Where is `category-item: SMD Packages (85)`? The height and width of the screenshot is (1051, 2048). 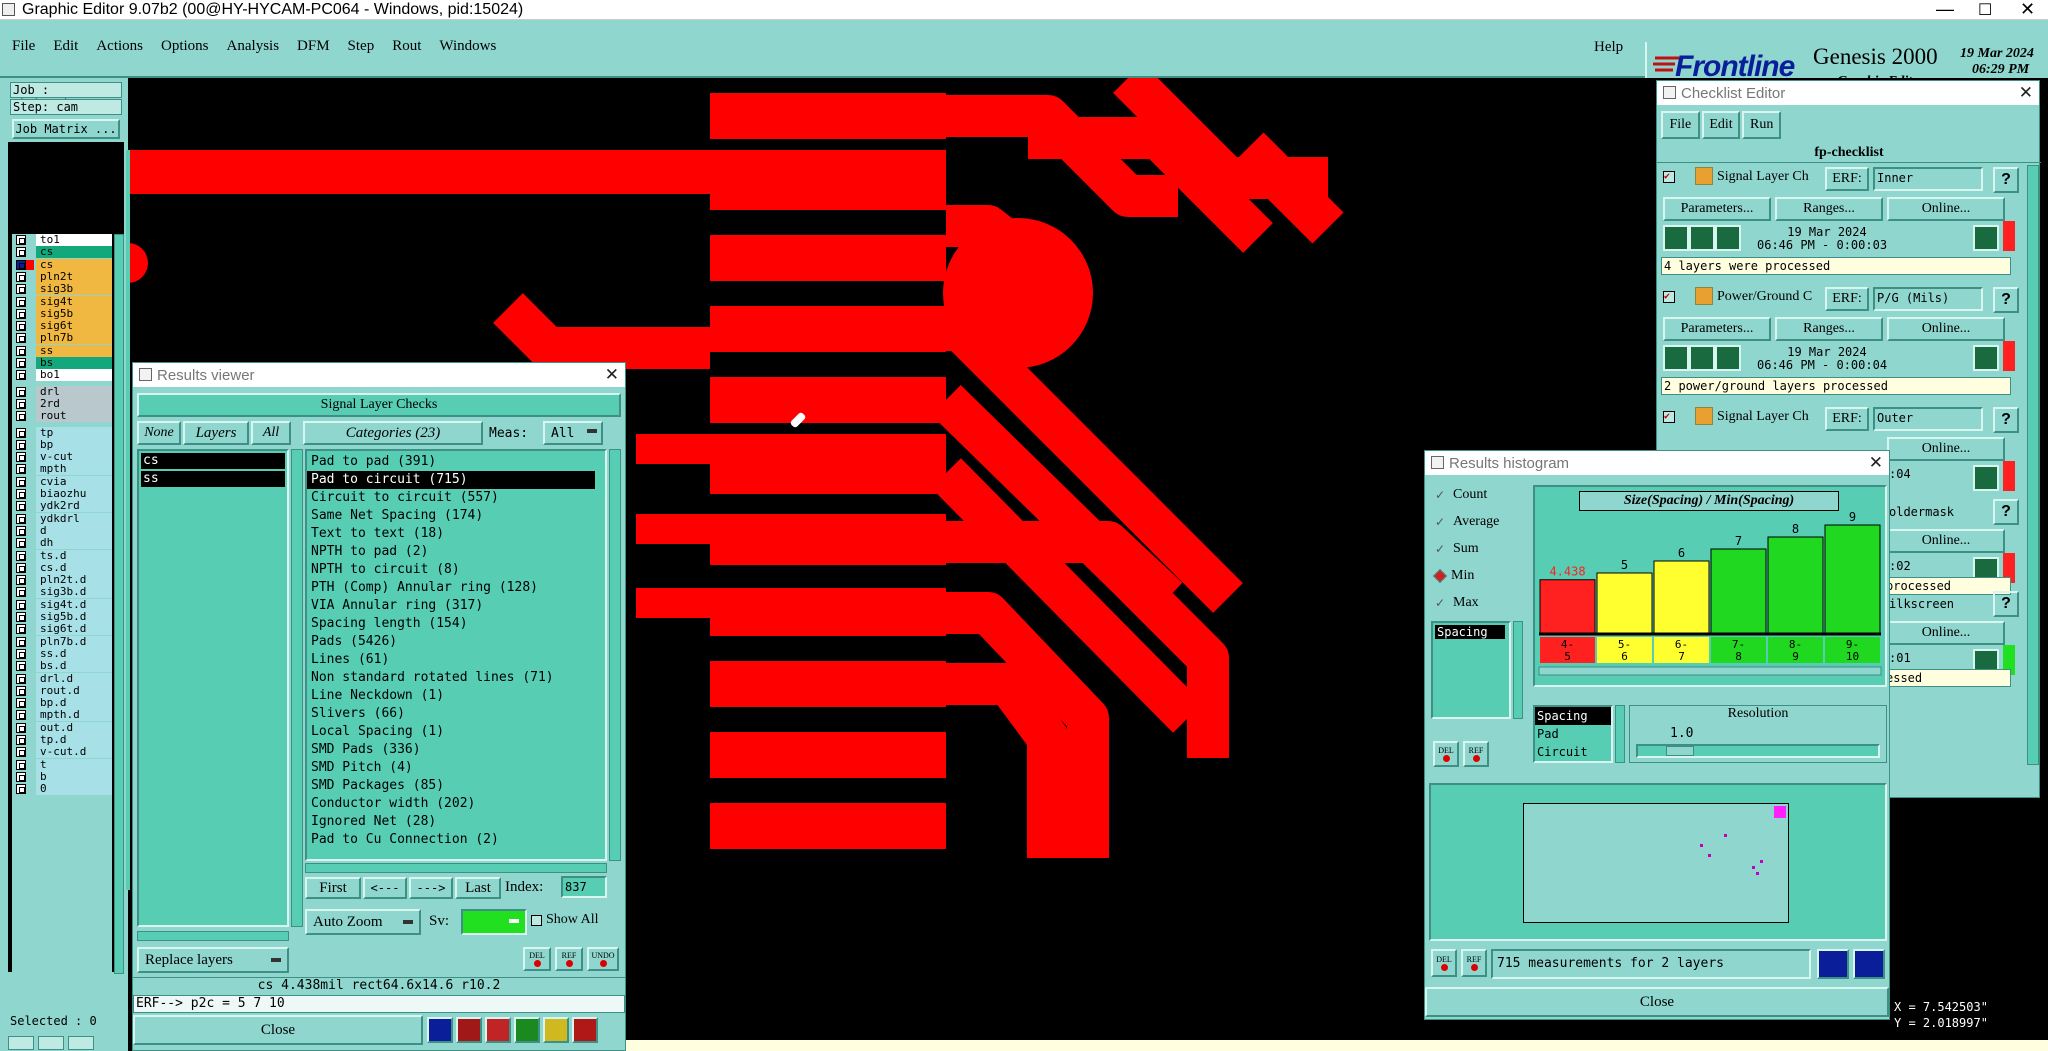
category-item: SMD Packages (85) is located at coordinates (456, 786).